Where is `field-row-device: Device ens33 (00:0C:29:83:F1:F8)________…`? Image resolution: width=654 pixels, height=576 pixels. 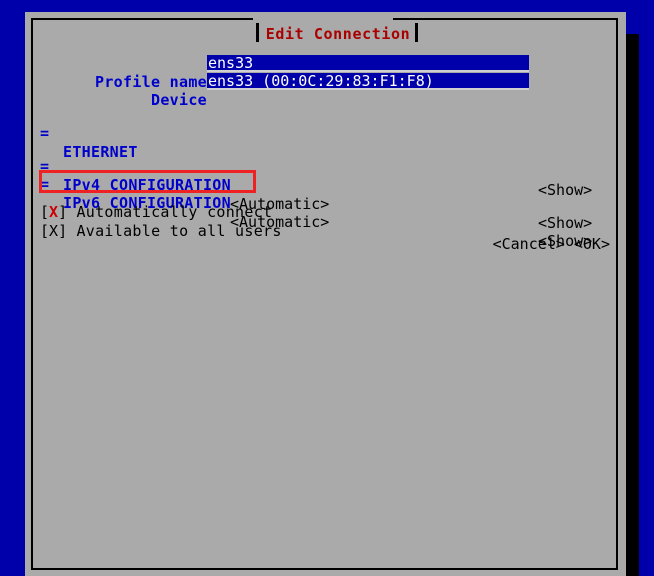 field-row-device: Device ens33 (00:0C:29:83:F1:F8)________… is located at coordinates (325, 90).